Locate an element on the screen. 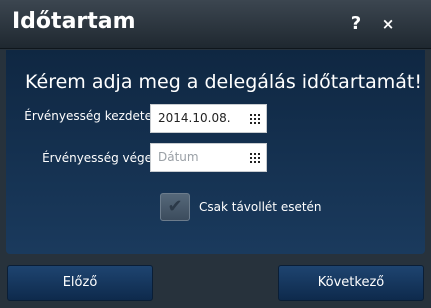 This screenshot has width=431, height=308. help-button: ? is located at coordinates (356, 24).